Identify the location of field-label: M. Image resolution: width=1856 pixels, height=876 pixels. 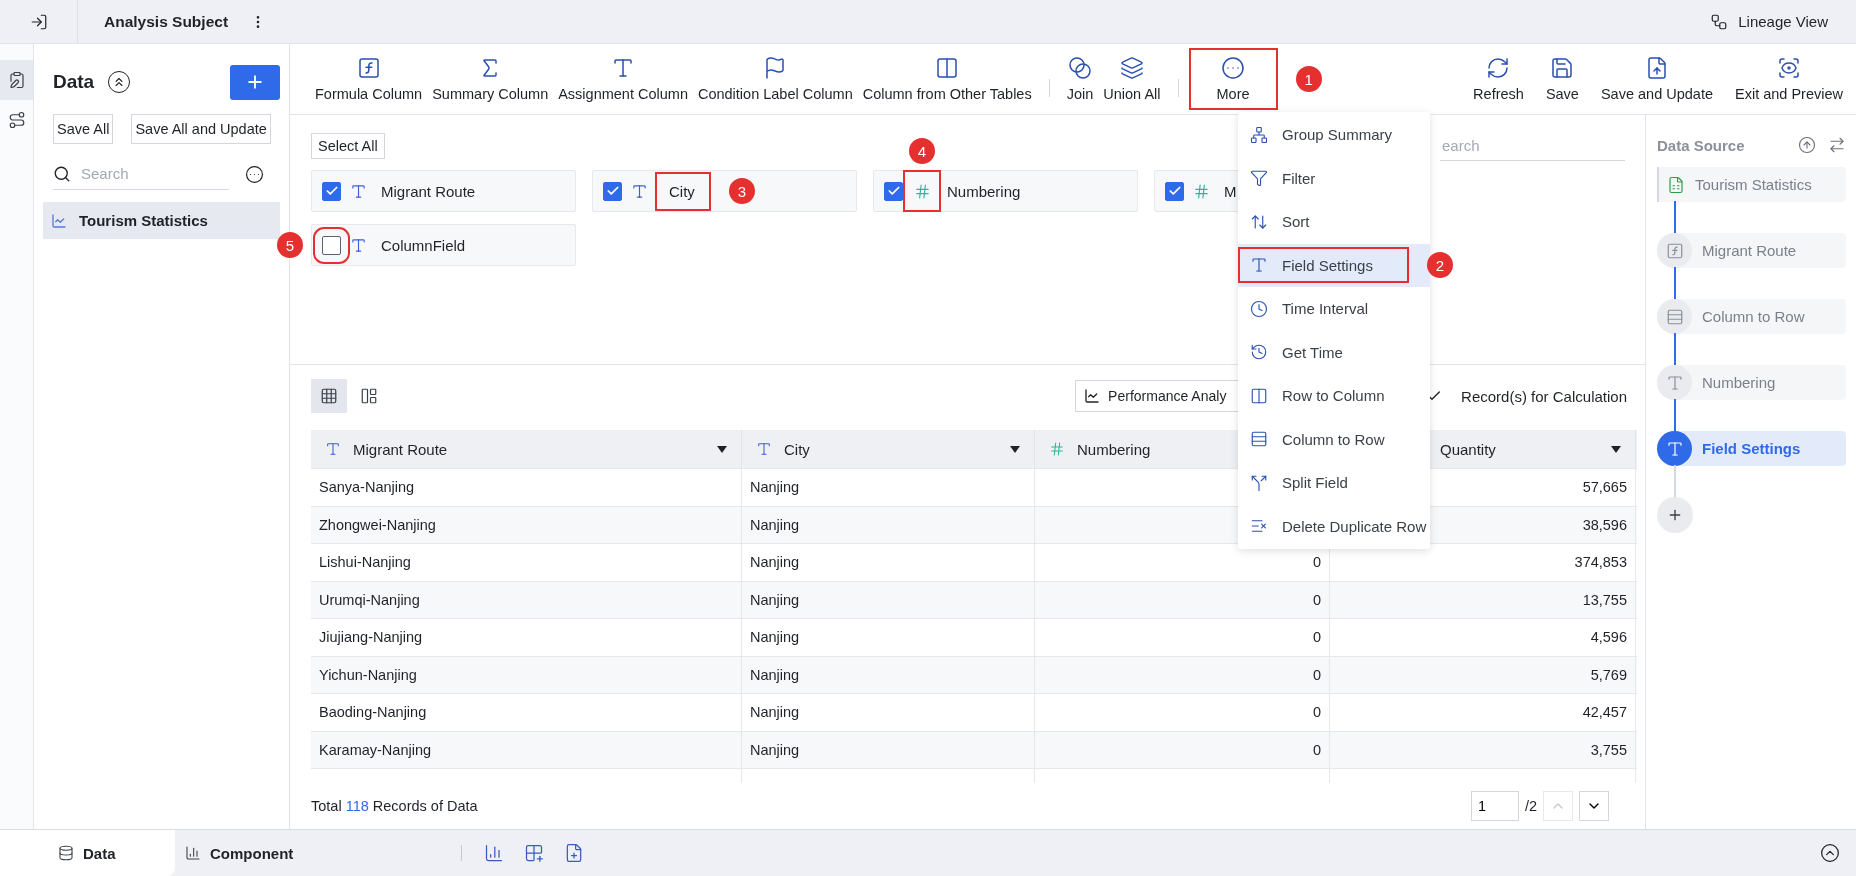
(1230, 191).